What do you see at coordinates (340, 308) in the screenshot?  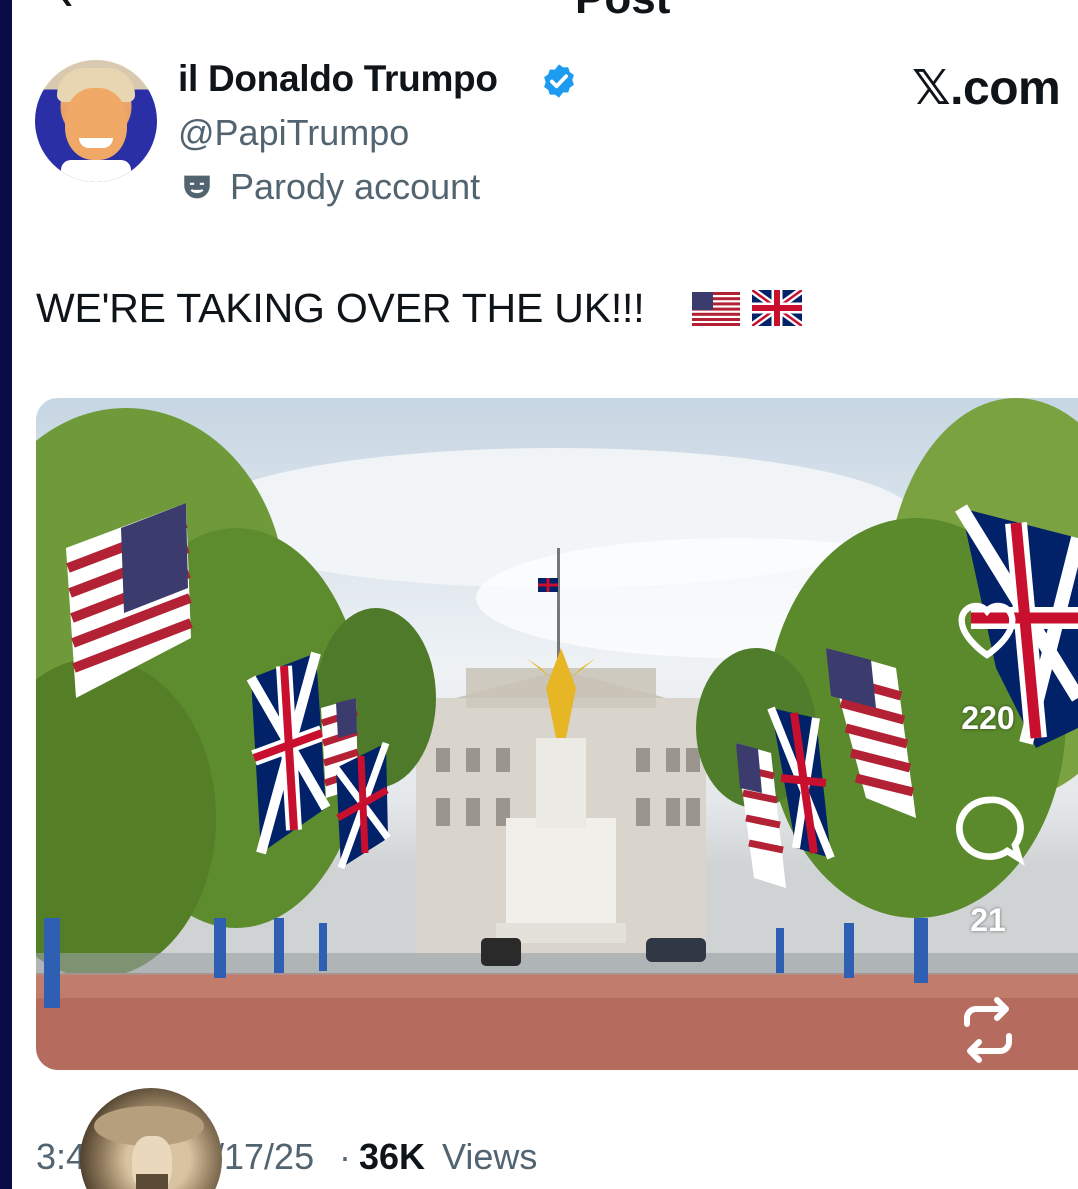 I see `tweet-text: WE'RE TAKING OVER THE UK!!!` at bounding box center [340, 308].